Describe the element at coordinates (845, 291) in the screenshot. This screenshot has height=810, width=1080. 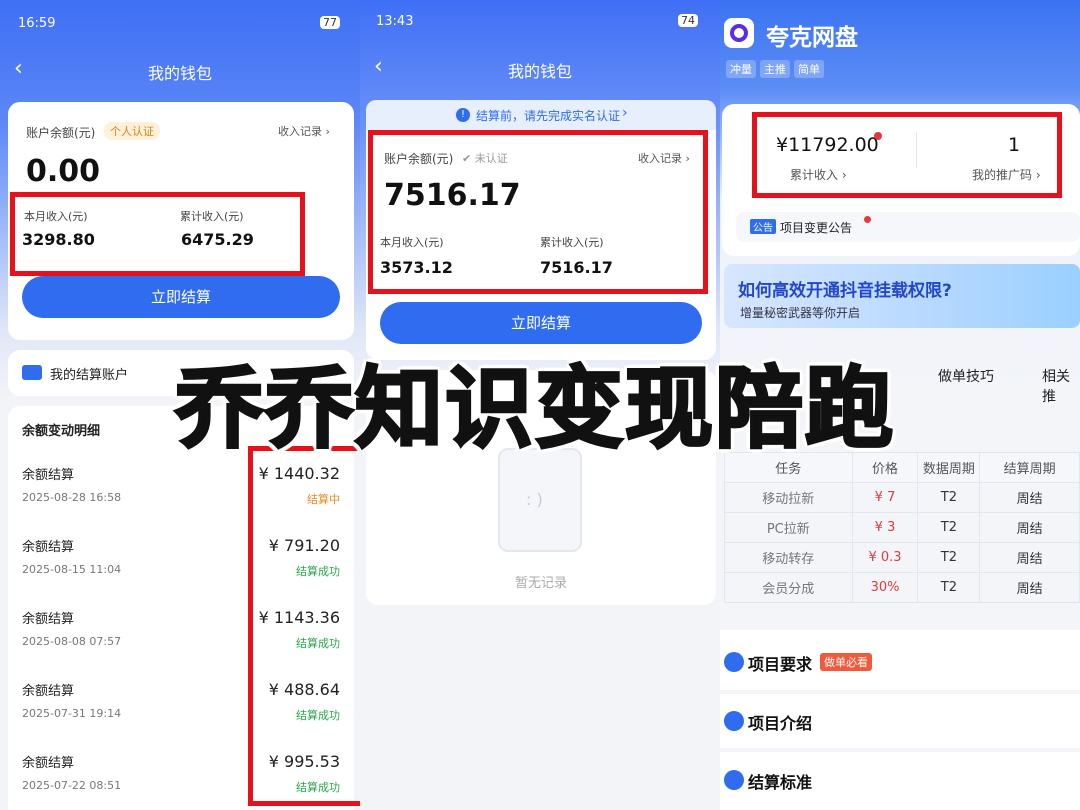
I see `banner-title: 如何高效开通抖音挂载权限?` at that location.